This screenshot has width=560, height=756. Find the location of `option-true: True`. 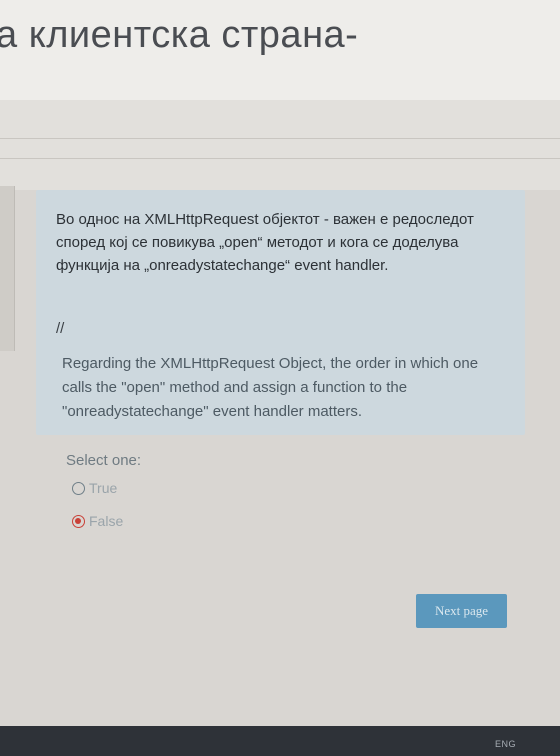

option-true: True is located at coordinates (94, 488).